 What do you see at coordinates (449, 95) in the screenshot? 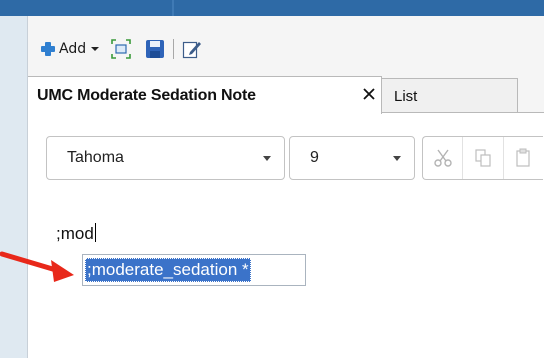
I see `tab-list: List` at bounding box center [449, 95].